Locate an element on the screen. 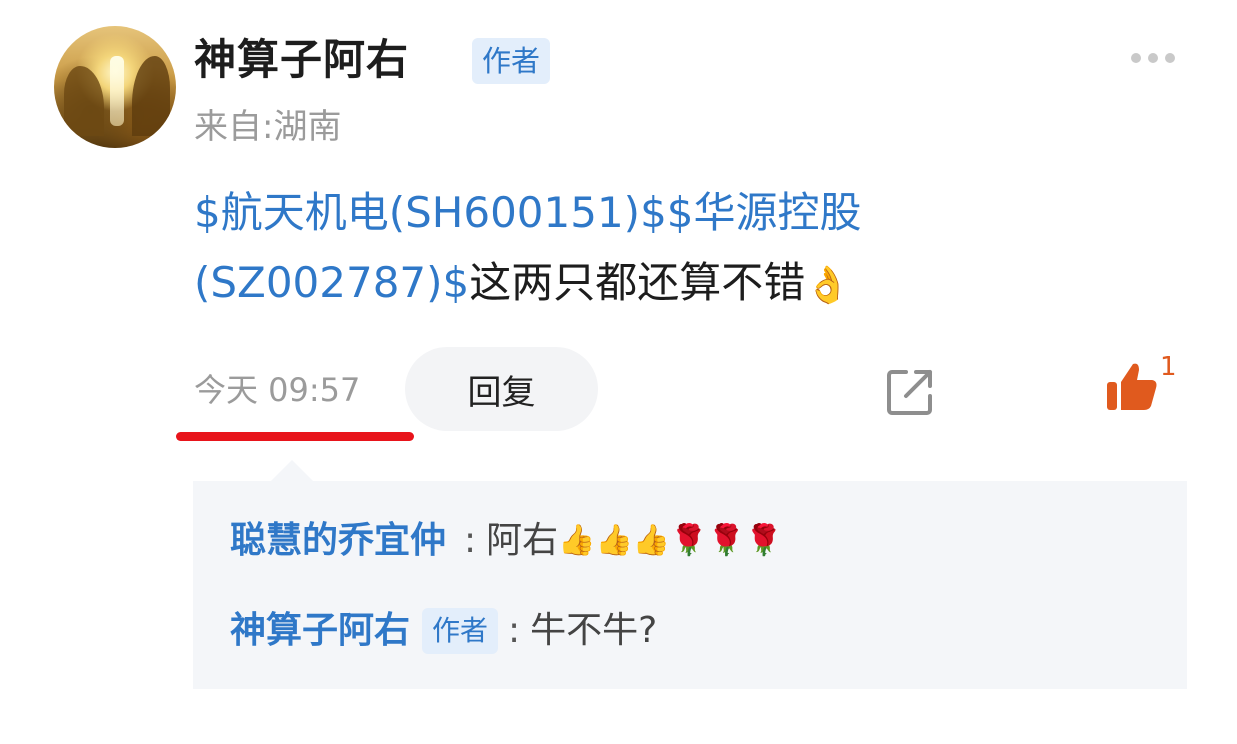 Image resolution: width=1237 pixels, height=744 pixels. comment-item: 聪慧的乔宜仲 : 阿右 👍👍👍🌹🌹🌹 is located at coordinates (506, 541).